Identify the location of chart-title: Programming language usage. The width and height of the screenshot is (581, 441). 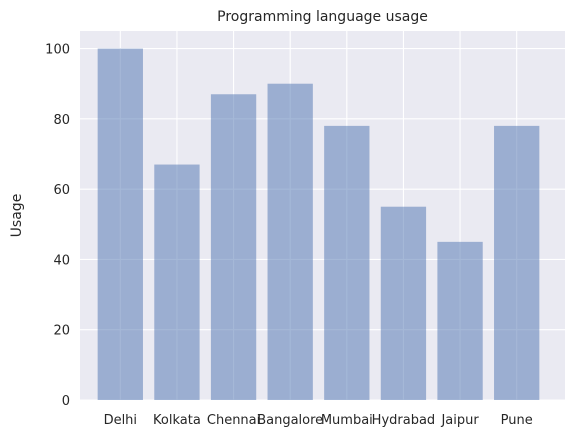
(322, 17).